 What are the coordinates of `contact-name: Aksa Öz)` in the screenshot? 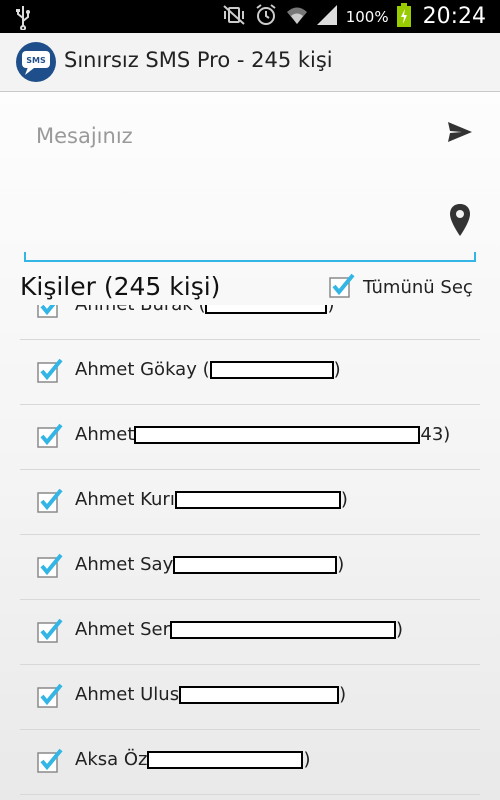 It's located at (193, 759).